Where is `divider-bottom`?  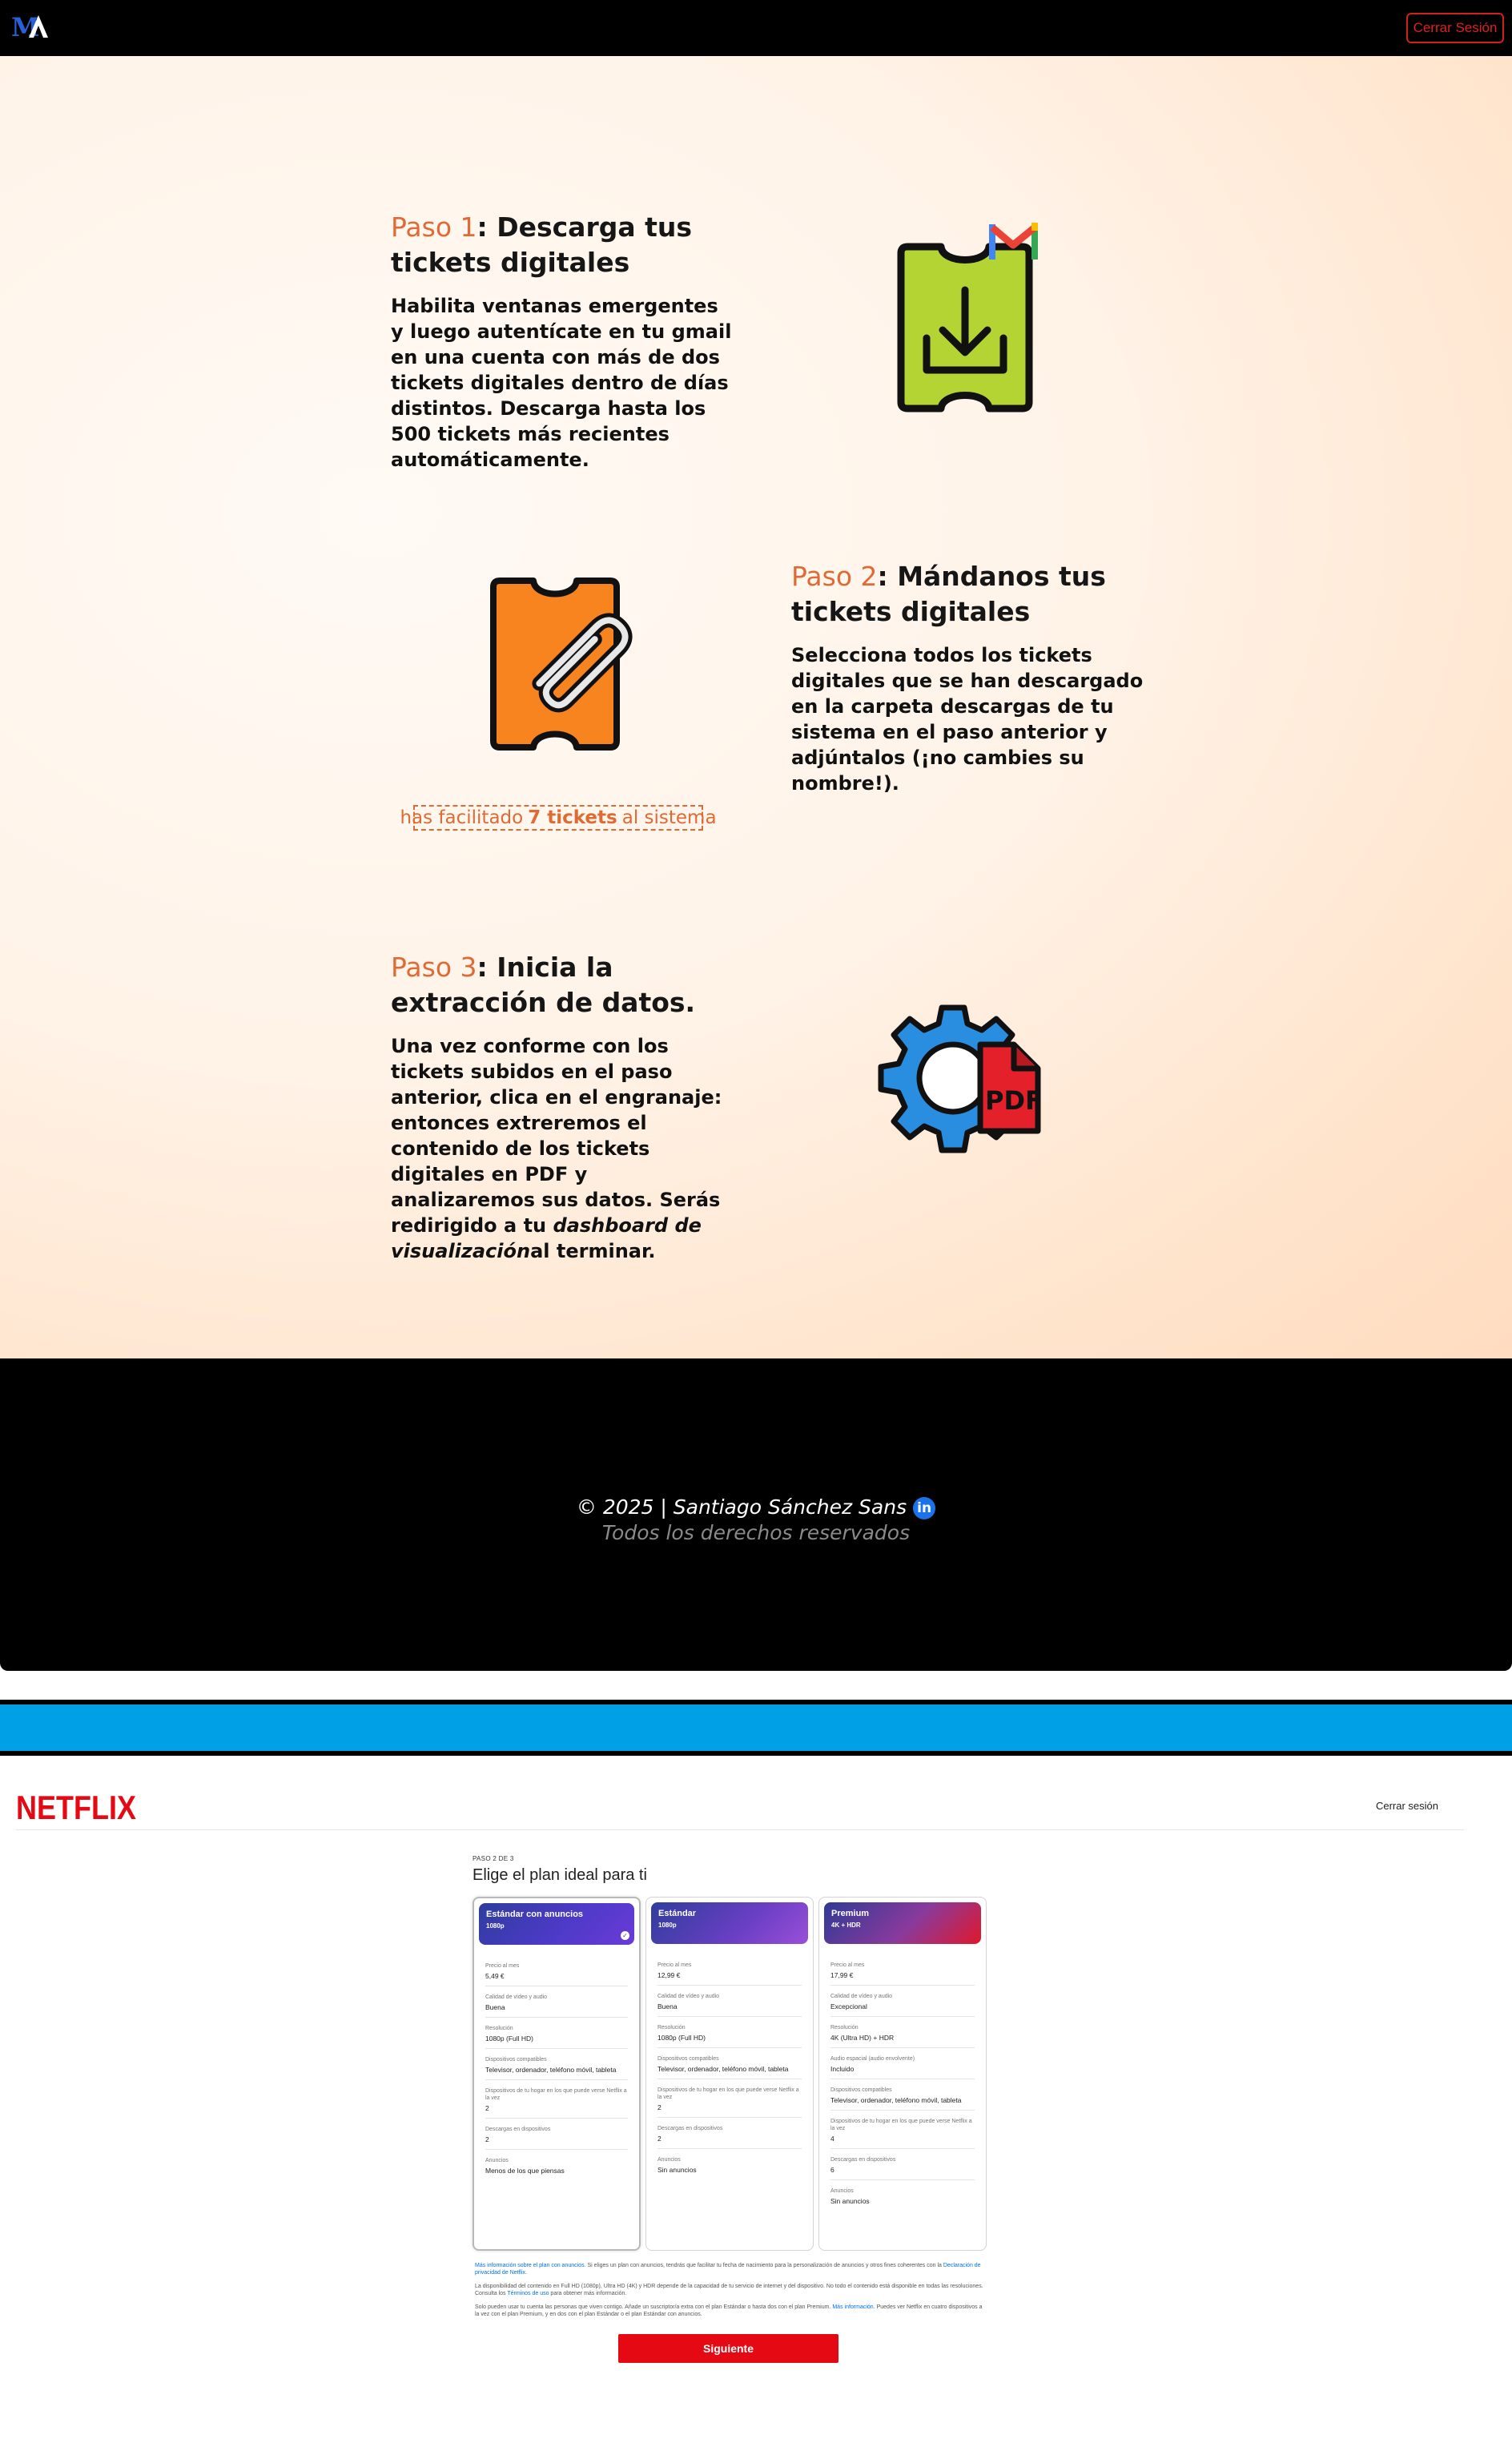 divider-bottom is located at coordinates (756, 1754).